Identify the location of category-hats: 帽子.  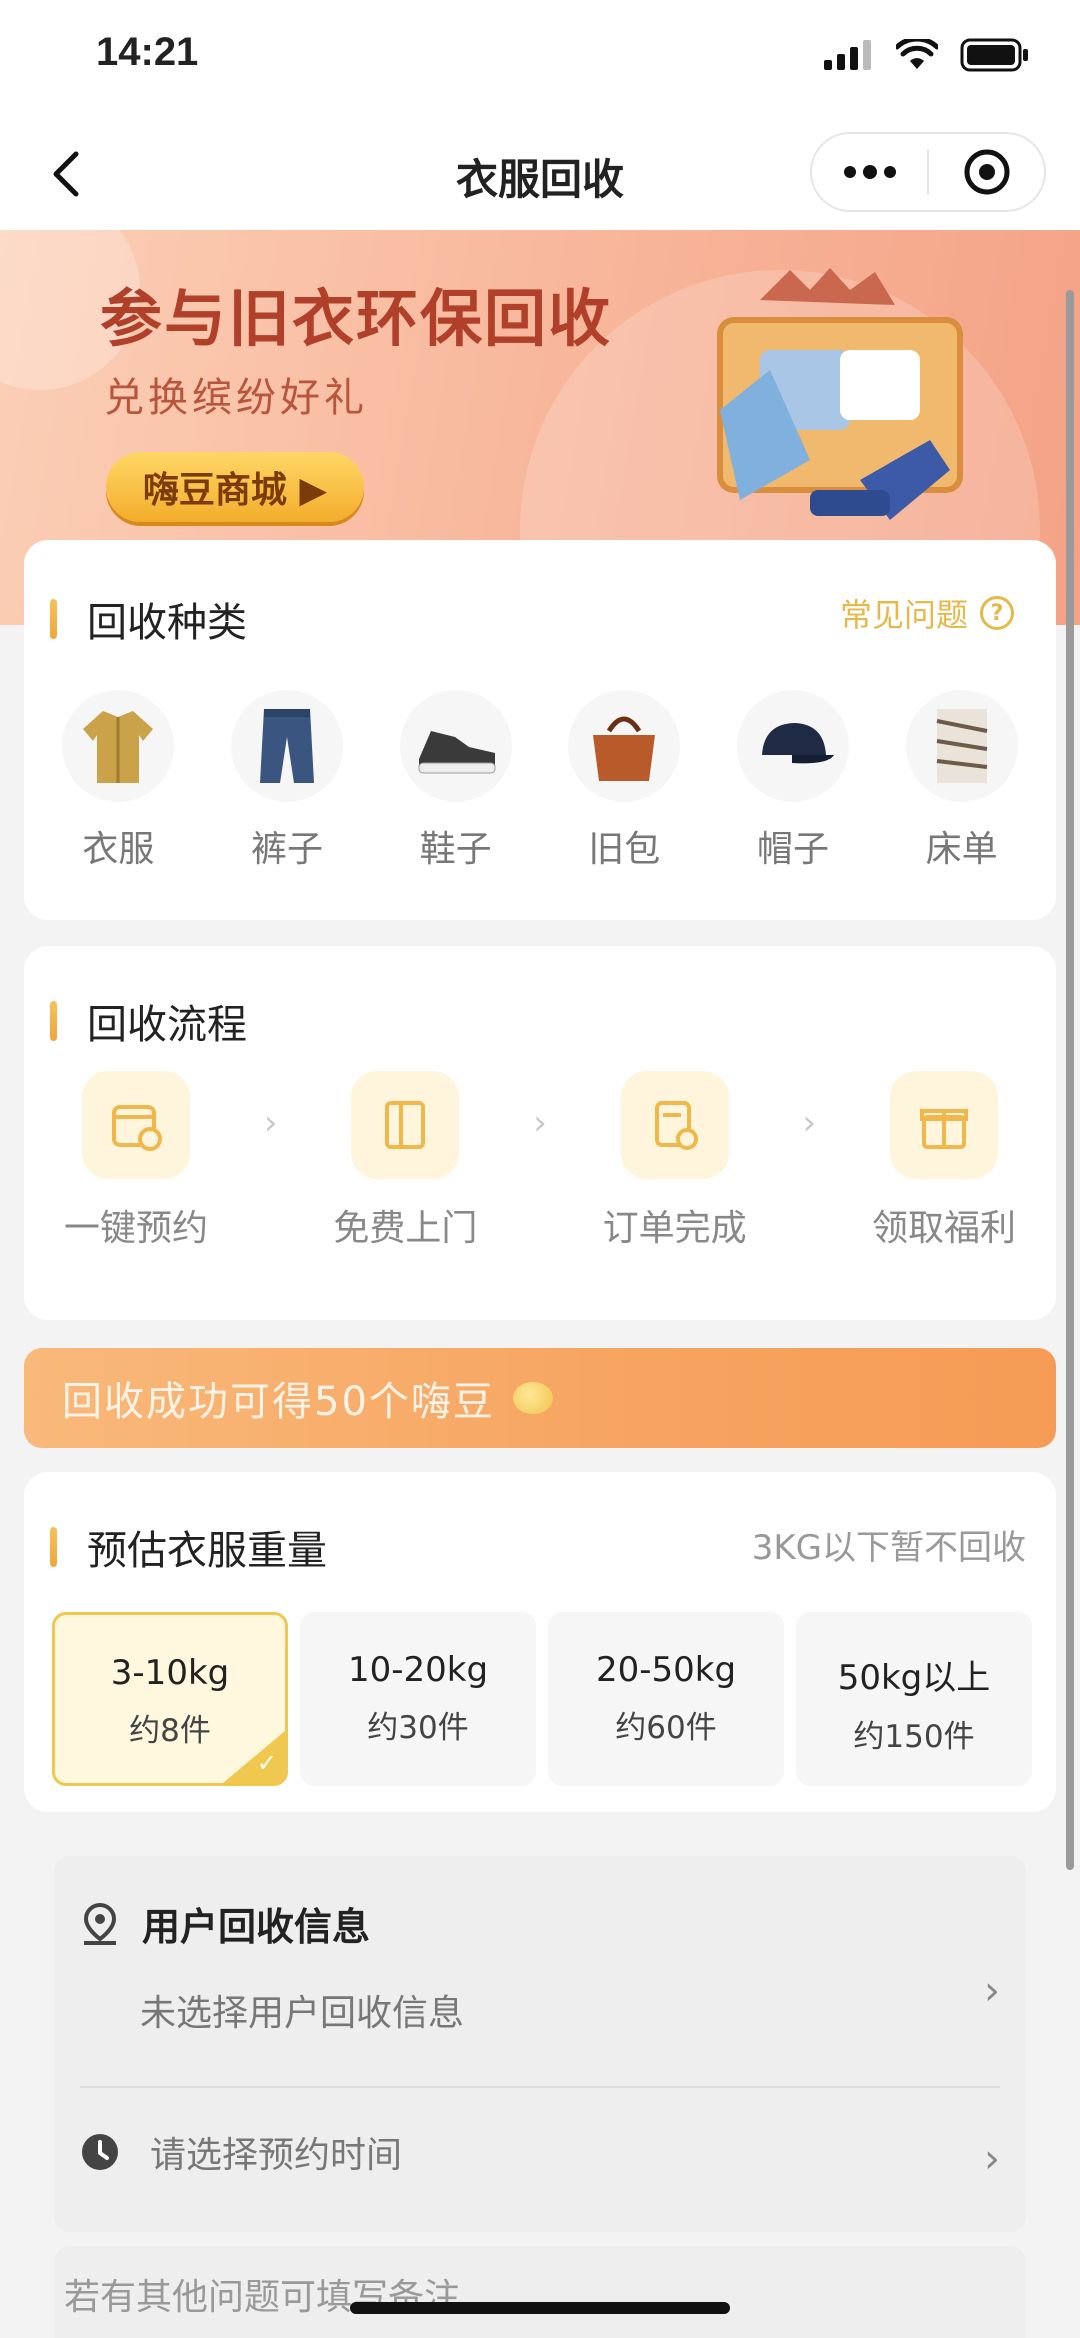
(793, 781).